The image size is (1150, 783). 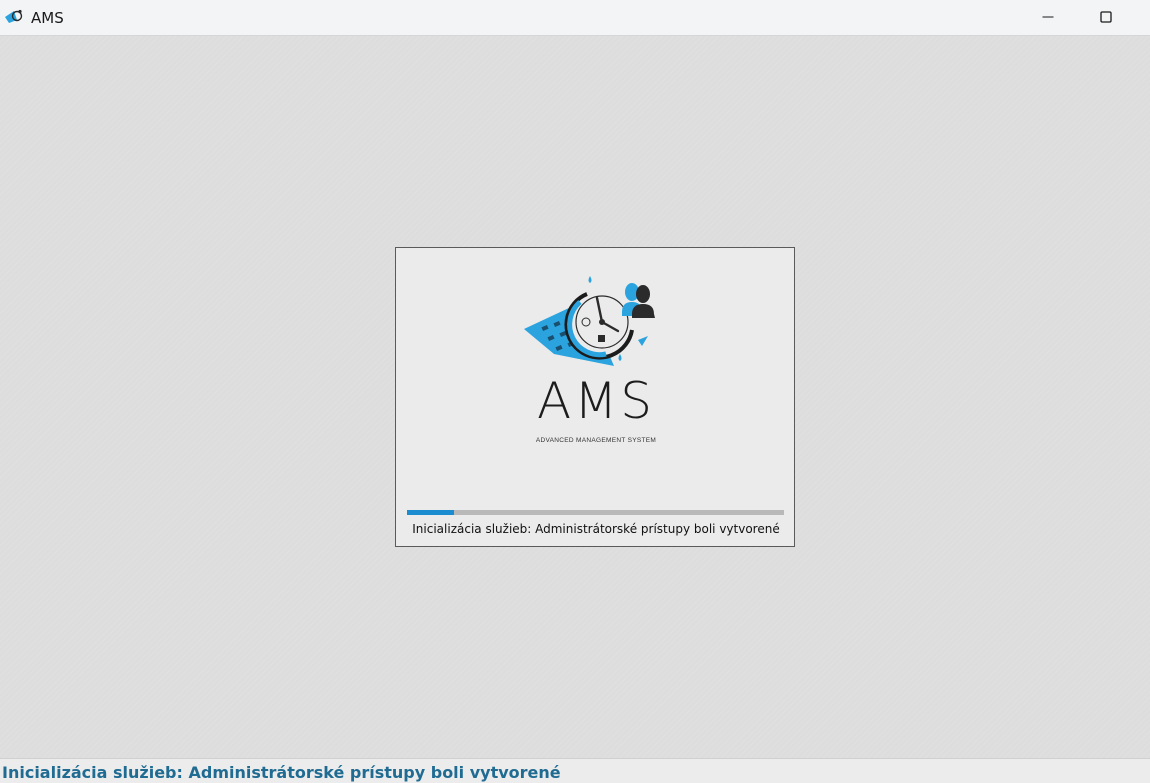 I want to click on maximize-button, so click(x=1106, y=17).